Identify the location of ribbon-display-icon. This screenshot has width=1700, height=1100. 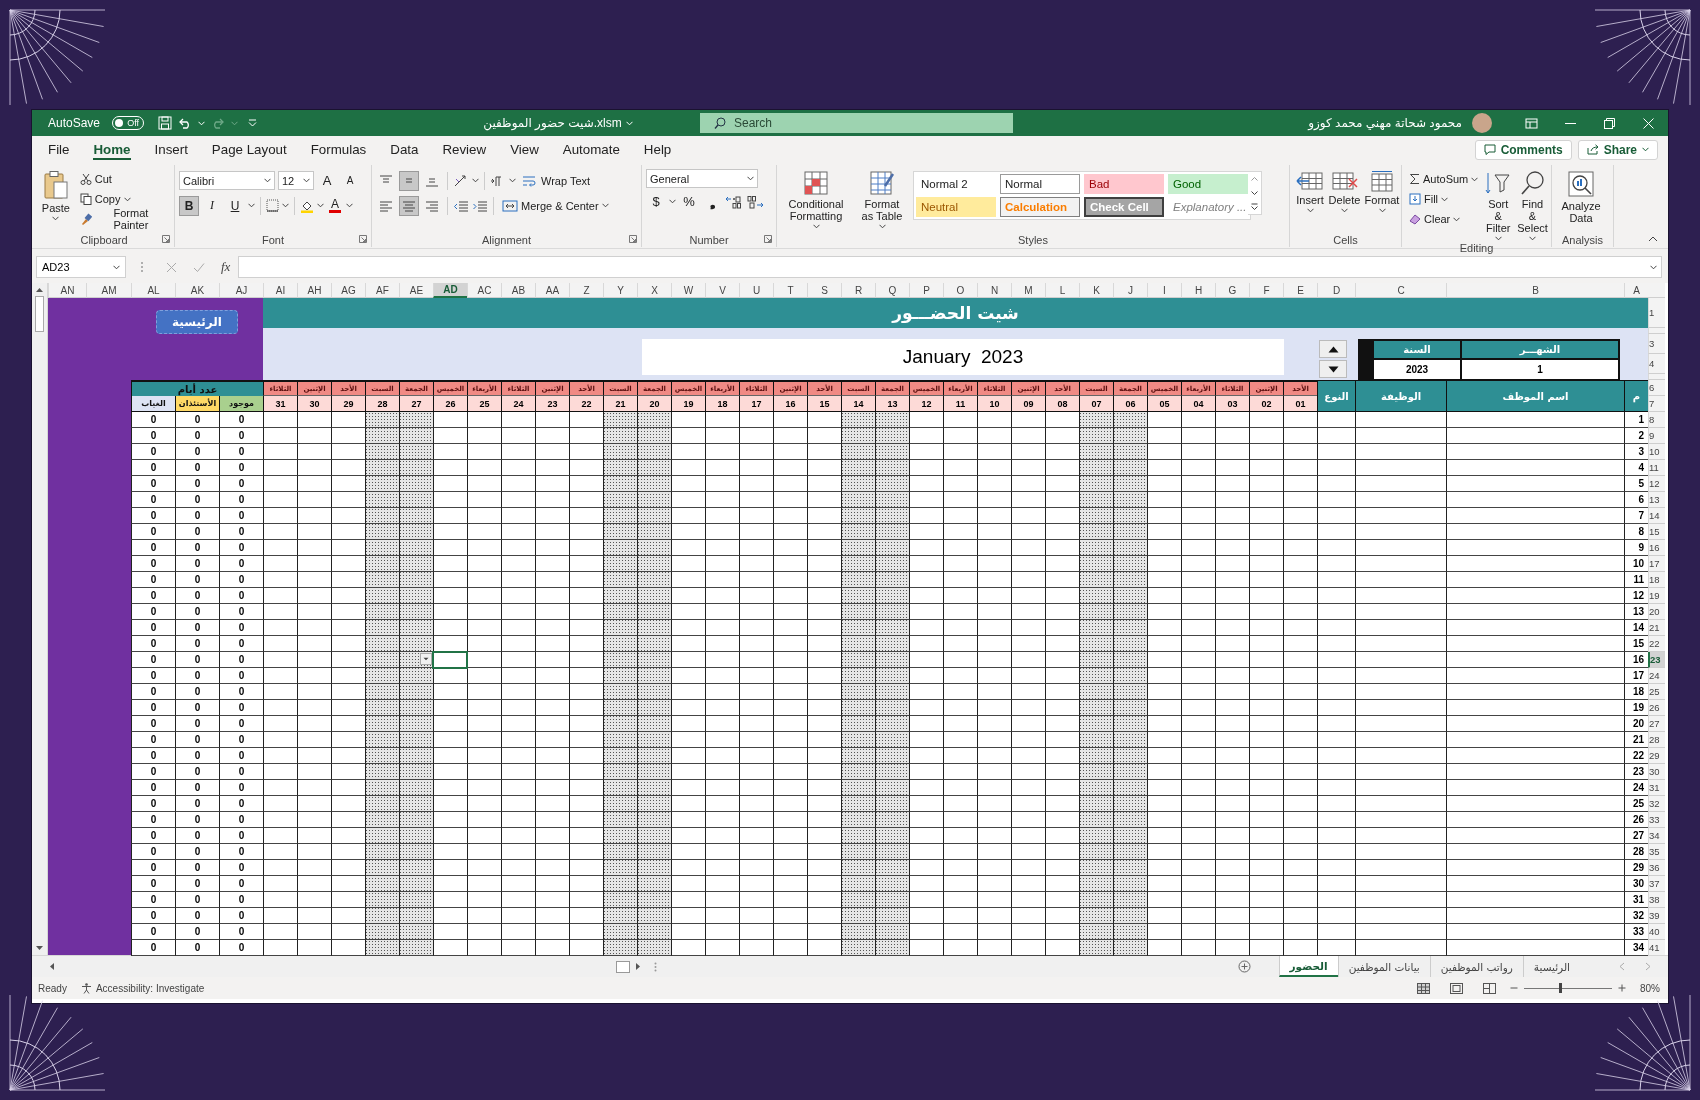
(1531, 123).